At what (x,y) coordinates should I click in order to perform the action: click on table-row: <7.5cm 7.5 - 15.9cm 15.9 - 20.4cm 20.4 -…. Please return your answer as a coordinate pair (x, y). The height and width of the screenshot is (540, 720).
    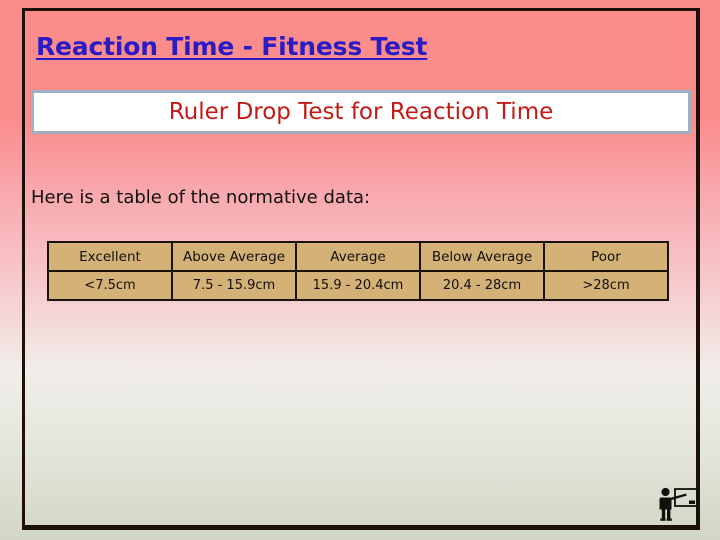
    Looking at the image, I should click on (358, 285).